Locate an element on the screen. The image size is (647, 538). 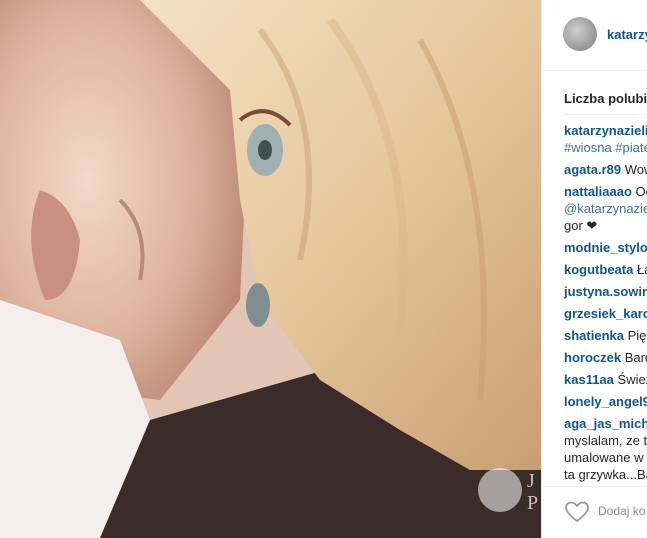
avatar is located at coordinates (580, 34).